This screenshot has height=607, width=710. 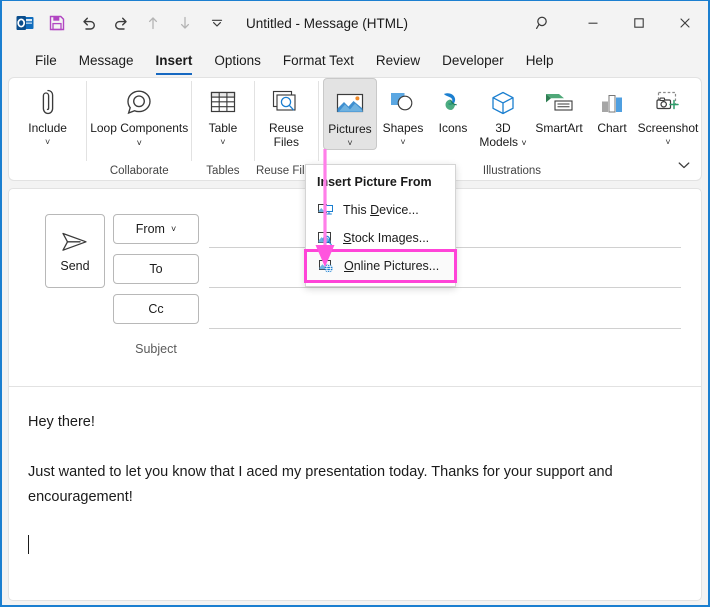 I want to click on tab-insert: Insert, so click(x=174, y=60).